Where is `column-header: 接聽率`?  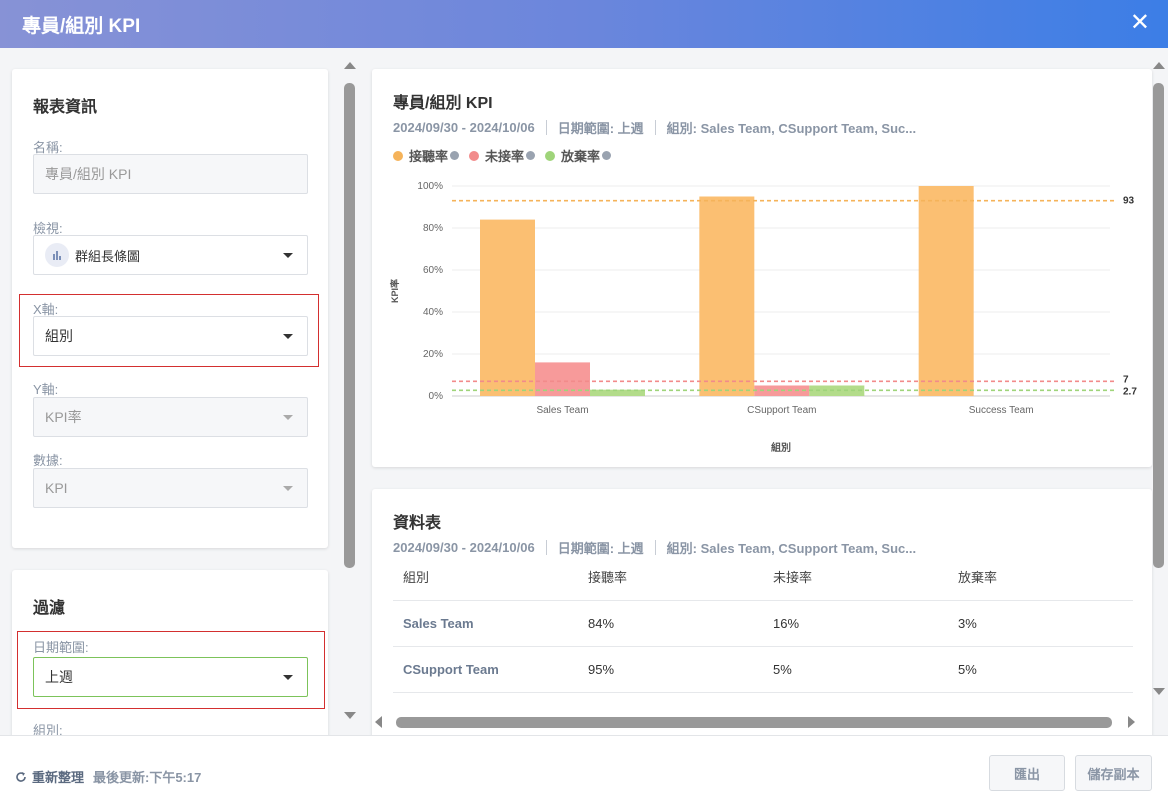 column-header: 接聽率 is located at coordinates (670, 577).